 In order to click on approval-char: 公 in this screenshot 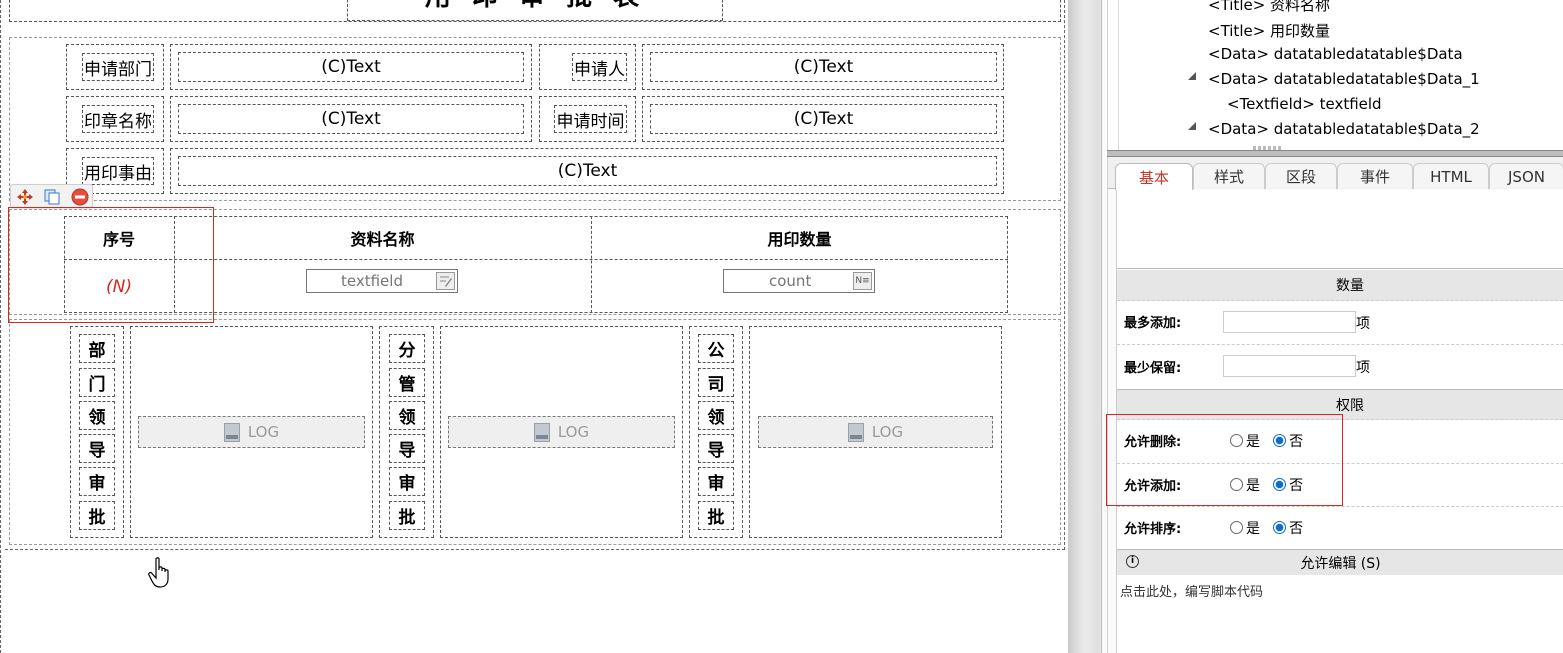, I will do `click(716, 348)`.